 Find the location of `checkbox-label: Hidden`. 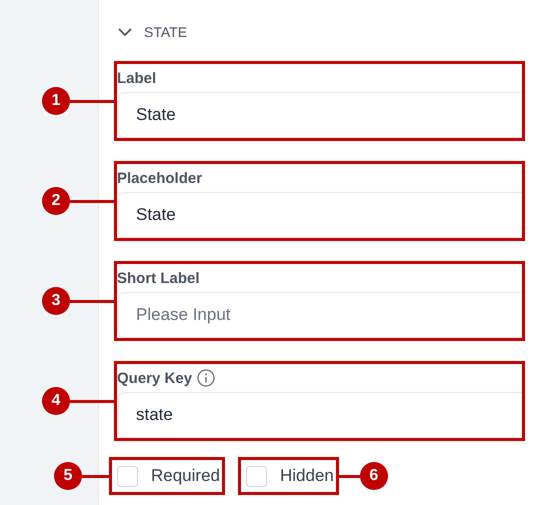

checkbox-label: Hidden is located at coordinates (307, 476).